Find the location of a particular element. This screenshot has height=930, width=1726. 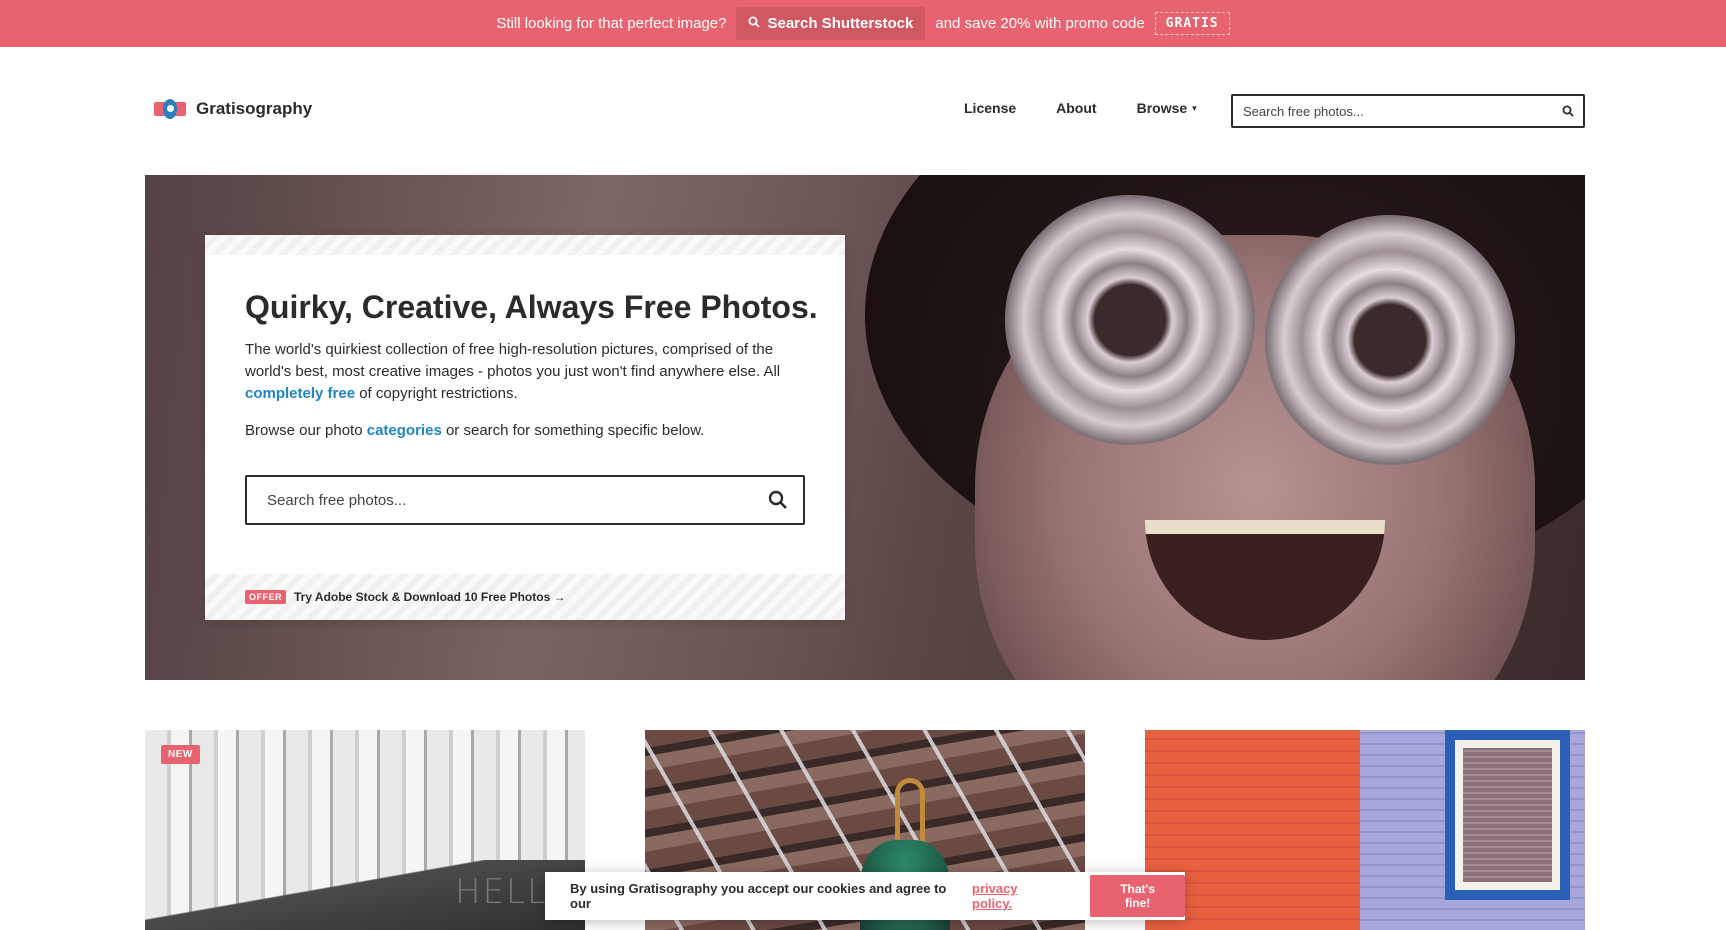

promo-lead-text: Still looking for that perfect image? is located at coordinates (611, 23).